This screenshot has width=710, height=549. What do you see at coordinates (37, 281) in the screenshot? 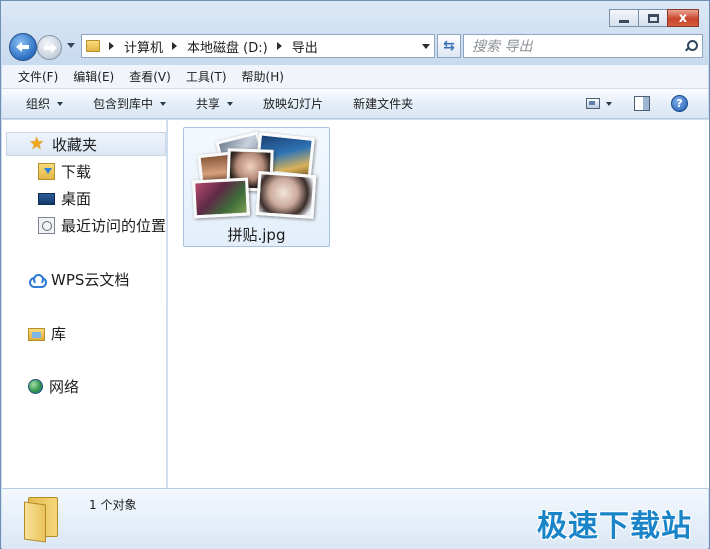
I see `cloud-icon` at bounding box center [37, 281].